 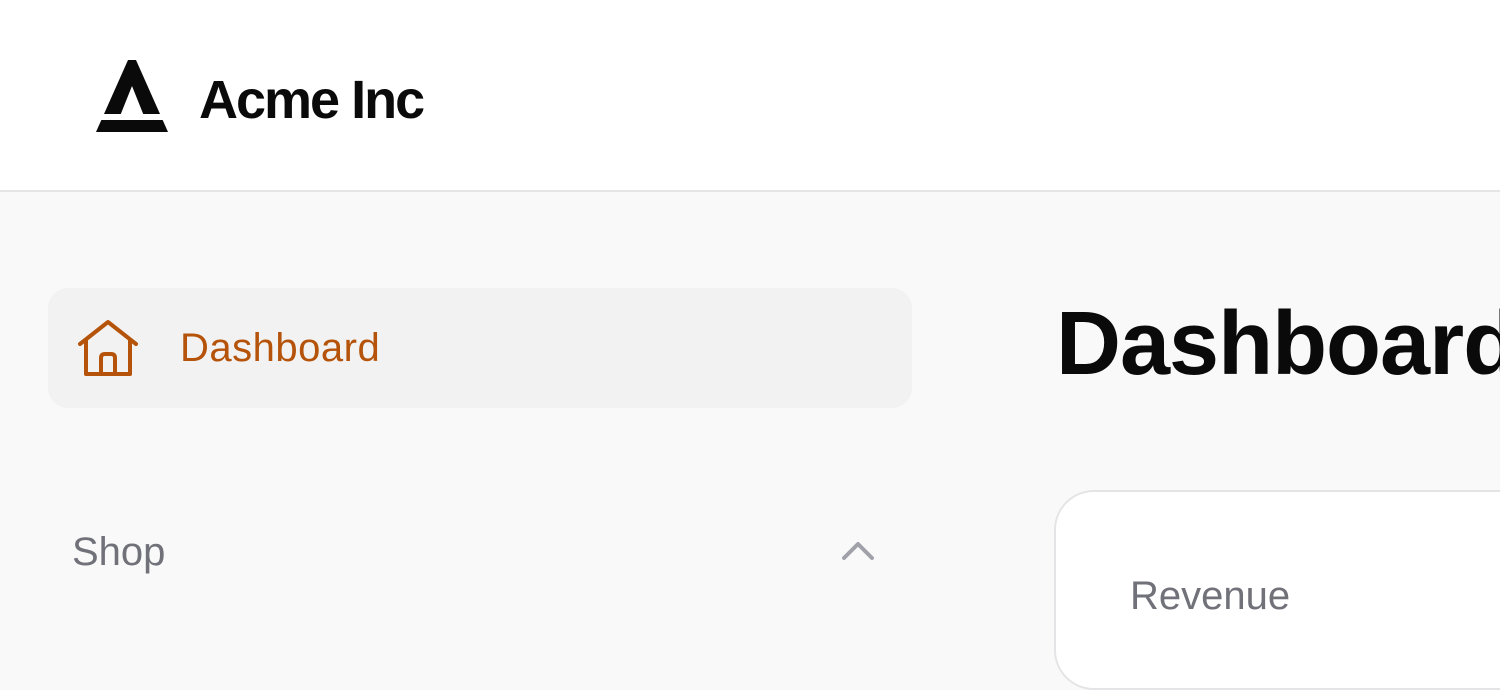 I want to click on acme-logo-icon, so click(x=132, y=96).